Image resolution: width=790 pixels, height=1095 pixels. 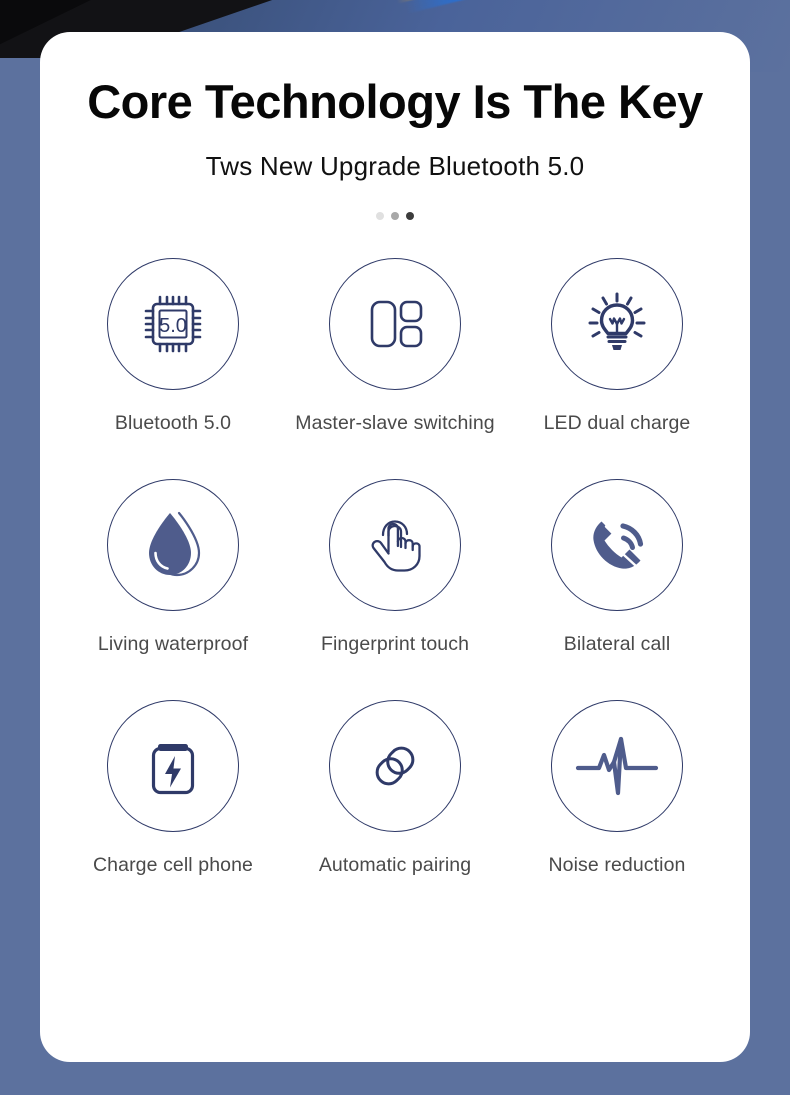 I want to click on feature-label: Automatic pairing, so click(x=395, y=865).